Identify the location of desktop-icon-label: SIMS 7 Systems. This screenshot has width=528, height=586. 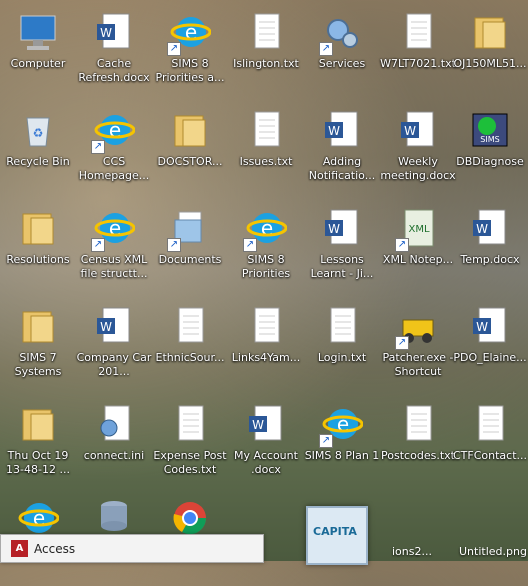
(38, 364).